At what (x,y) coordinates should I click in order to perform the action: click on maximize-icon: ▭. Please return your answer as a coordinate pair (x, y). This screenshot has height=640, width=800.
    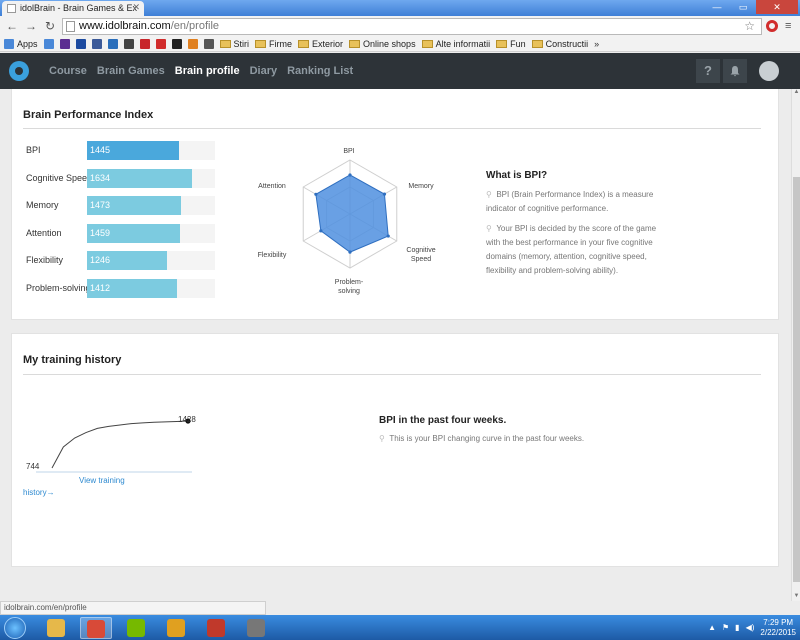
    Looking at the image, I should click on (743, 7).